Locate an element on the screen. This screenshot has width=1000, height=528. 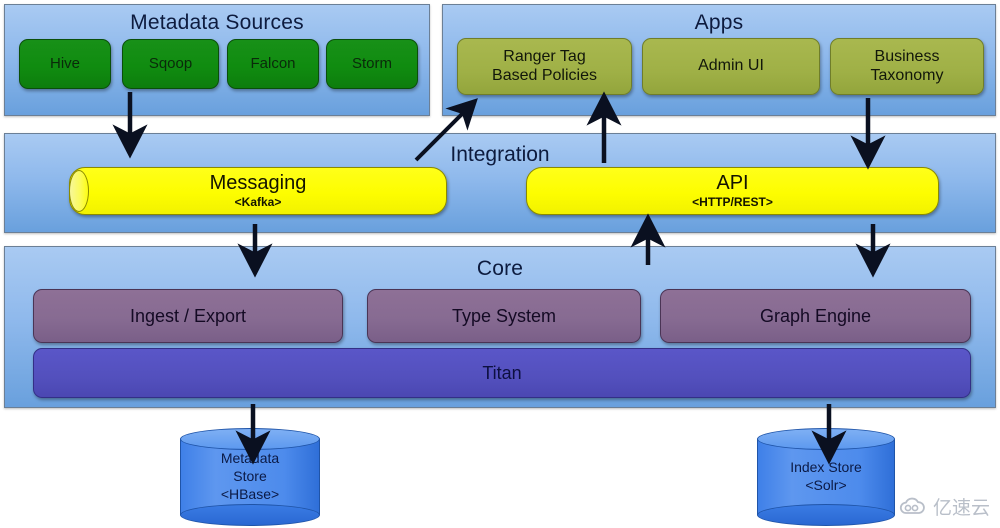
pipe-api-sub: <HTTP/REST> is located at coordinates (732, 202).